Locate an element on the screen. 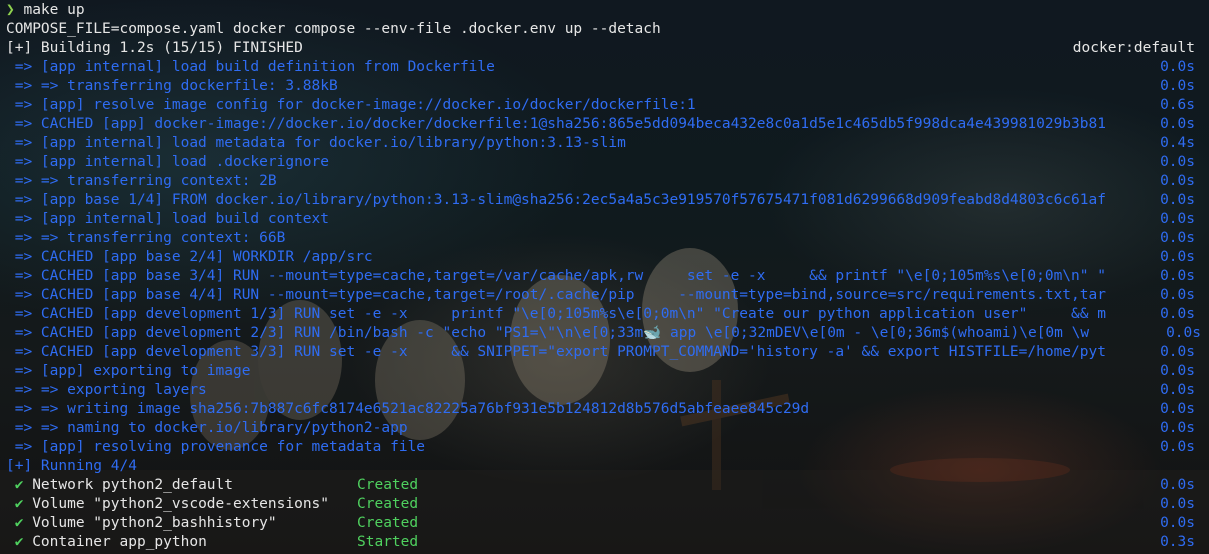  prompt-arrow-icon: ❯ is located at coordinates (10, 10).